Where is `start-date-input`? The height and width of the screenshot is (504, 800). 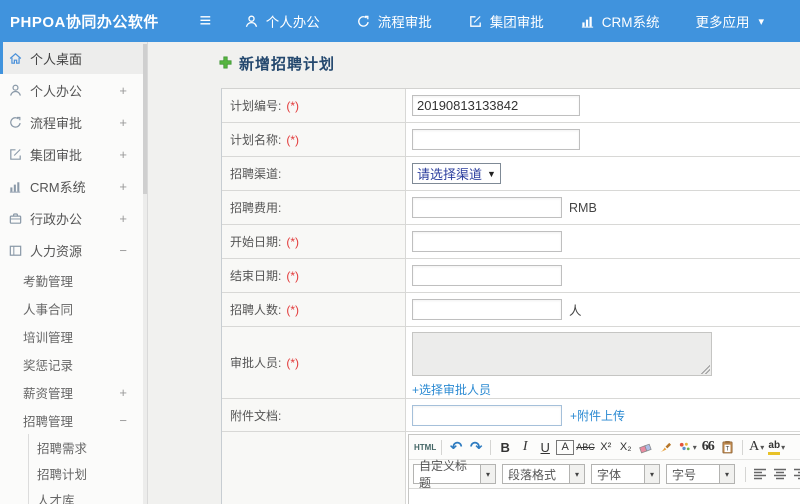 start-date-input is located at coordinates (487, 241).